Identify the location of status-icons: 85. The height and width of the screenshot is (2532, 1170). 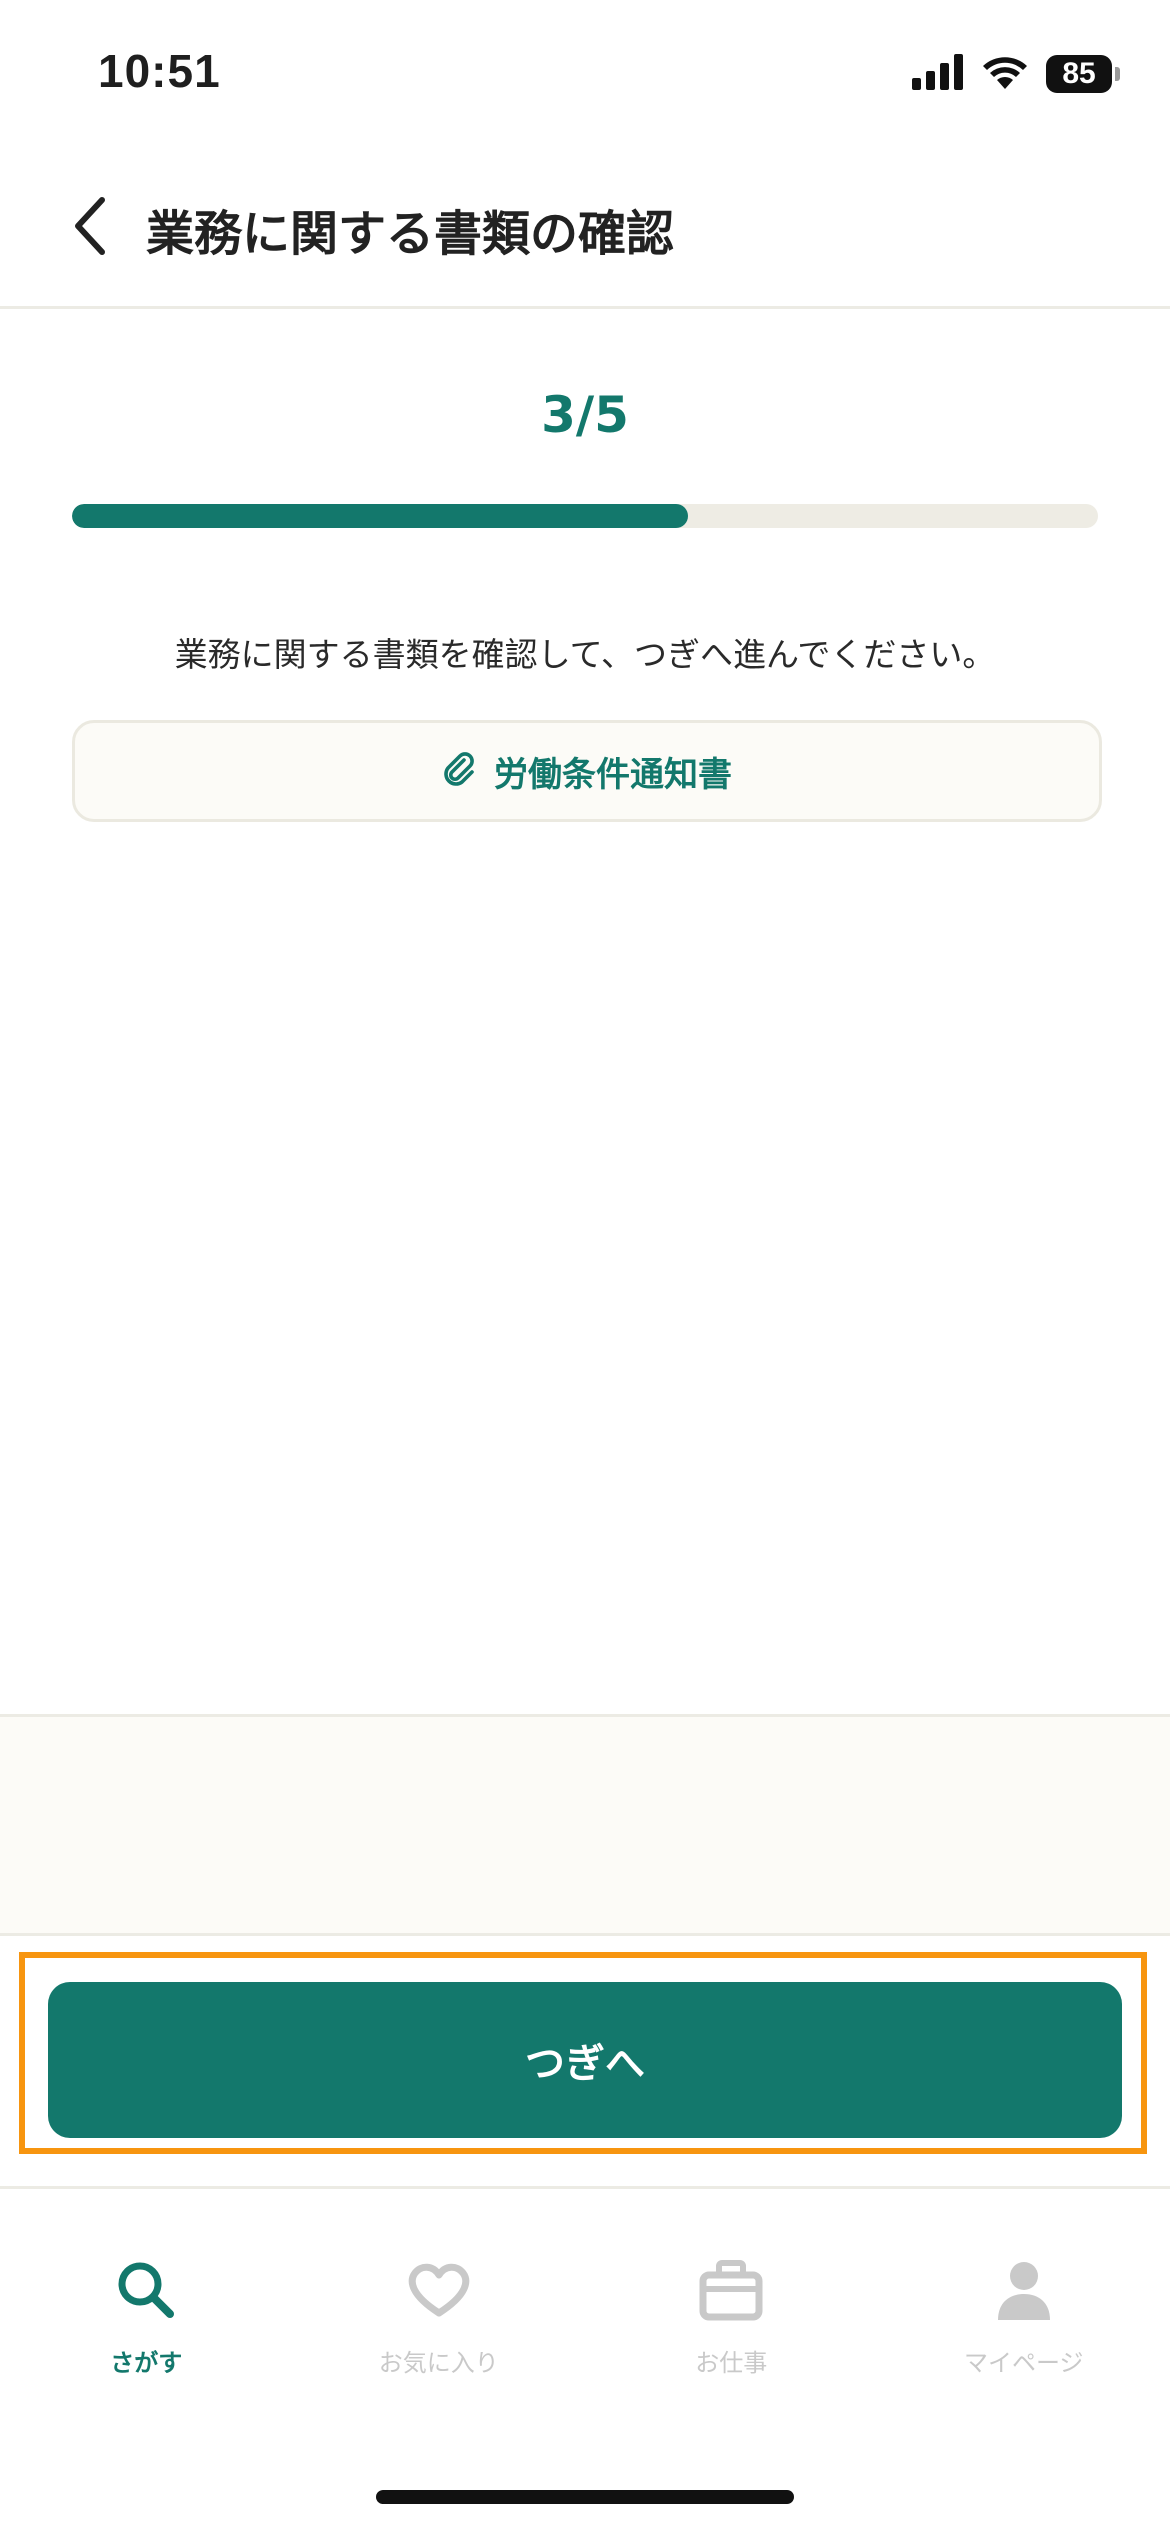
(1016, 74).